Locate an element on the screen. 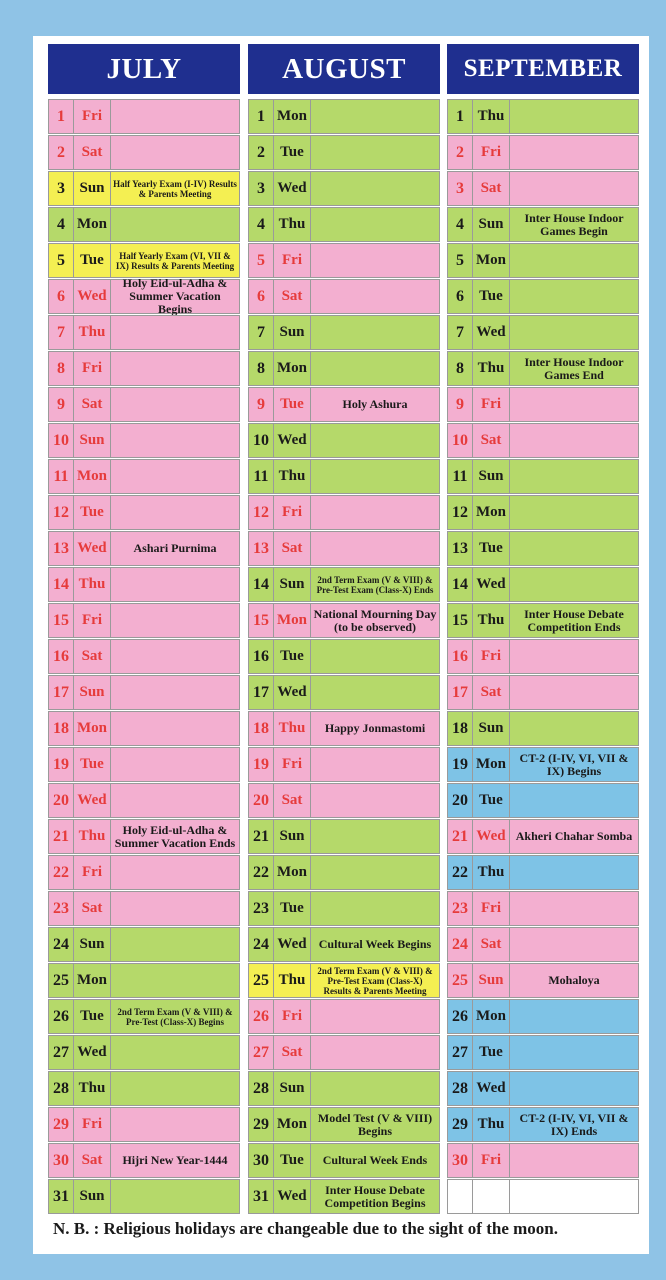 The height and width of the screenshot is (1280, 666). calendar-row: 11 Thu is located at coordinates (344, 476).